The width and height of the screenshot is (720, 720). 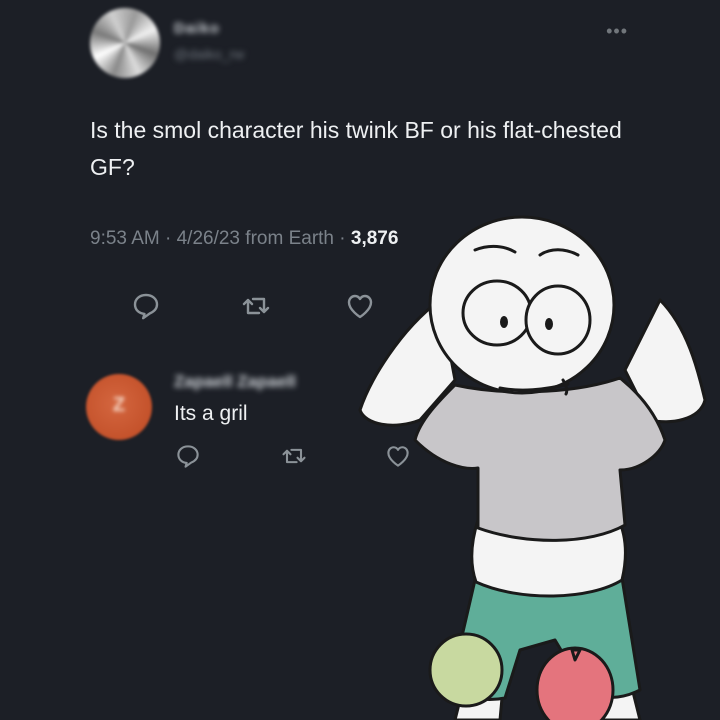 I want to click on reply-actions, so click(x=360, y=460).